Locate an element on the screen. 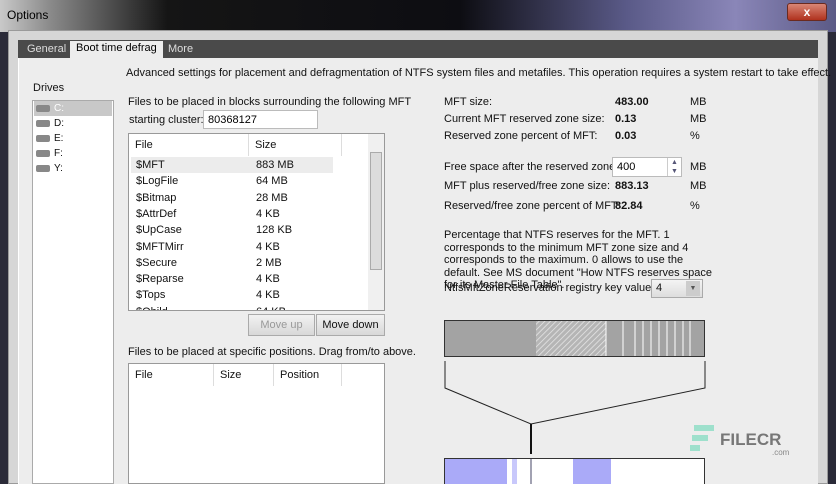 The width and height of the screenshot is (836, 484). watermark-suffix: .com is located at coordinates (781, 452).